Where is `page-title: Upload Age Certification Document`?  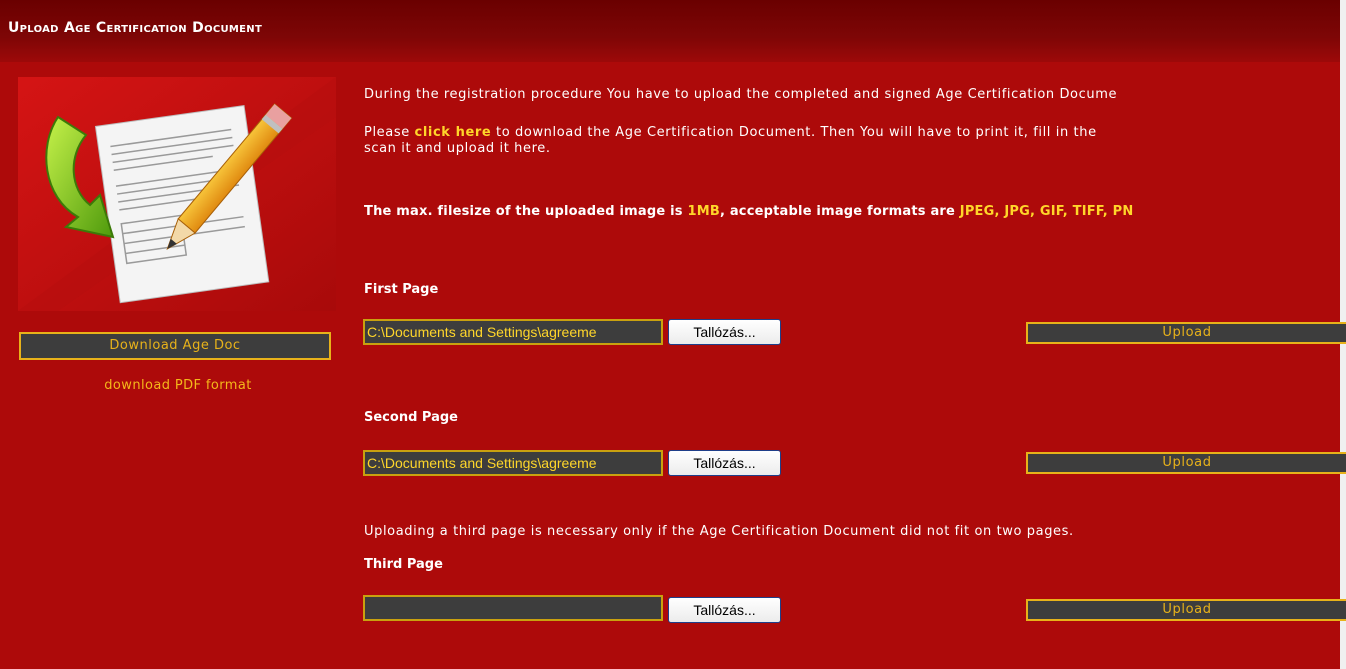 page-title: Upload Age Certification Document is located at coordinates (135, 28).